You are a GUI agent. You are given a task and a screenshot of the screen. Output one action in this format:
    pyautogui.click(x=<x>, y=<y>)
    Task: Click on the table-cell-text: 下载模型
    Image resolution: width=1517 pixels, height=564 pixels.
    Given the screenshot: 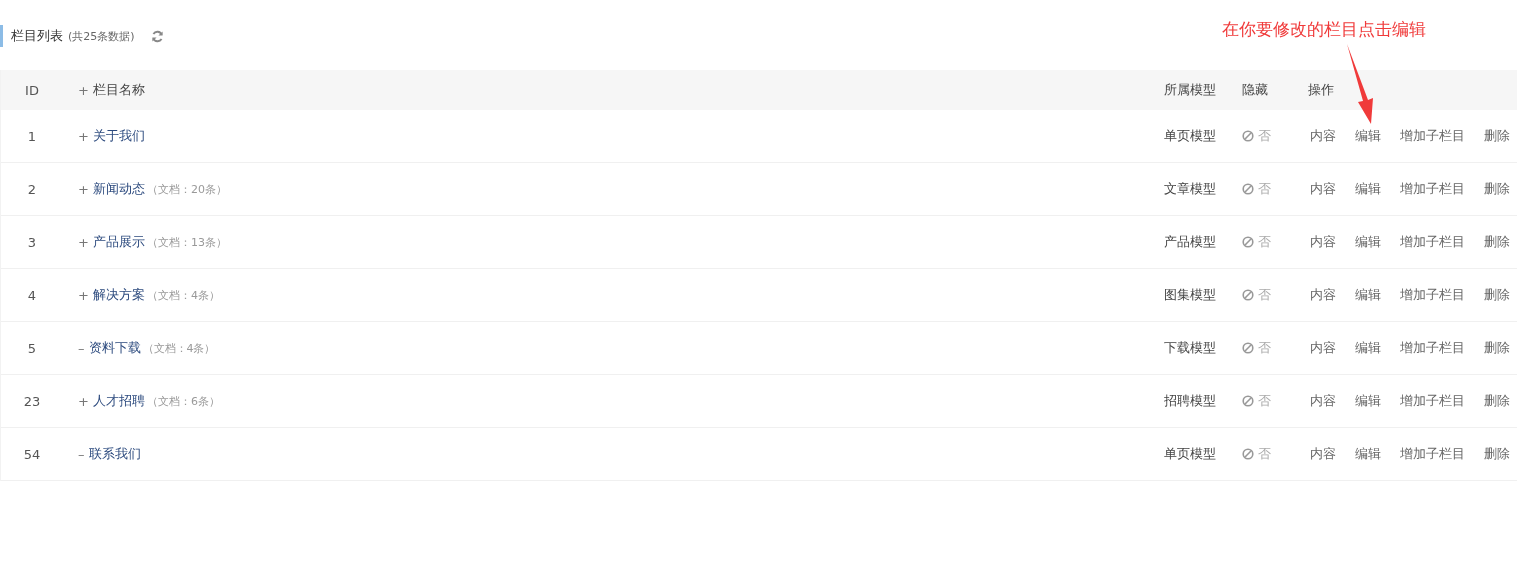 What is the action you would take?
    pyautogui.click(x=1190, y=348)
    